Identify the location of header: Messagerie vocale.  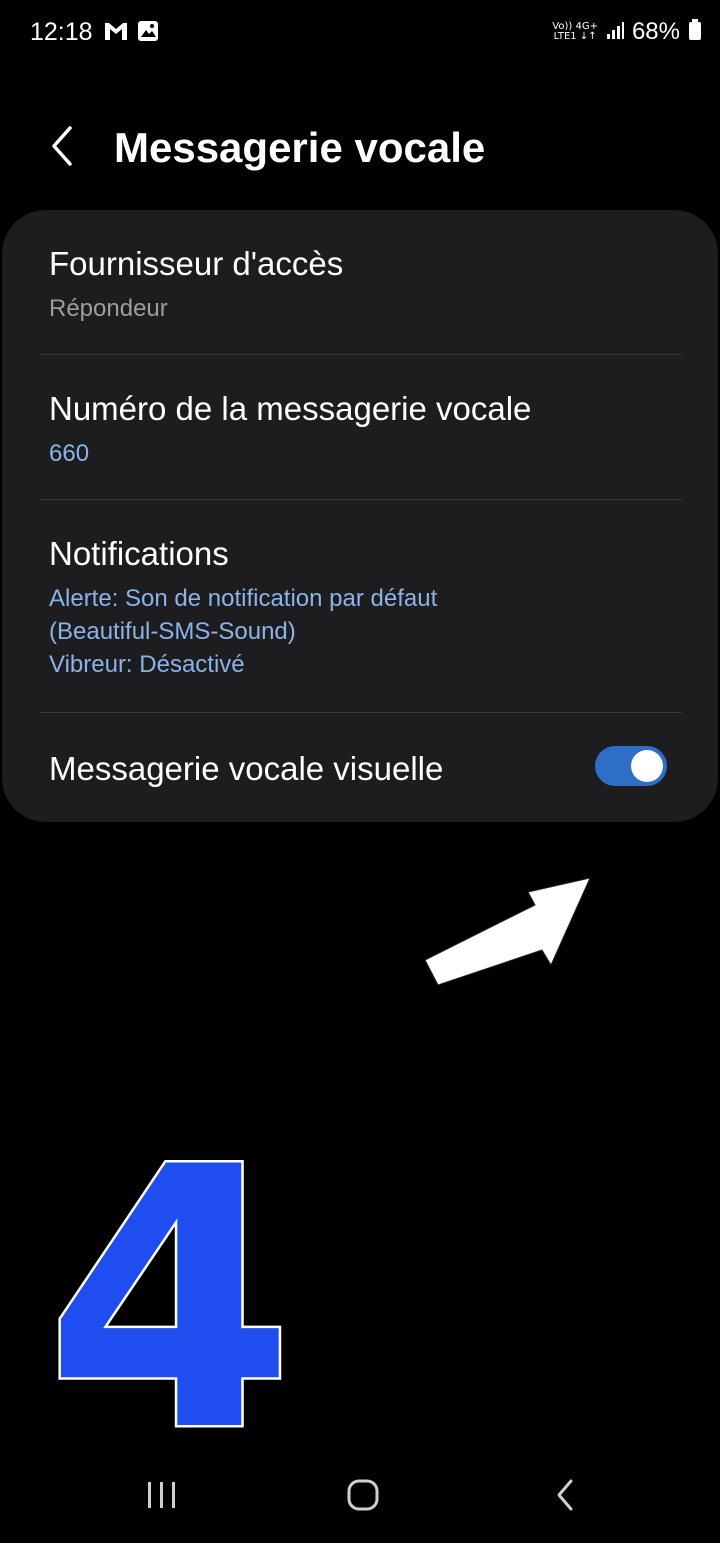
(360, 150).